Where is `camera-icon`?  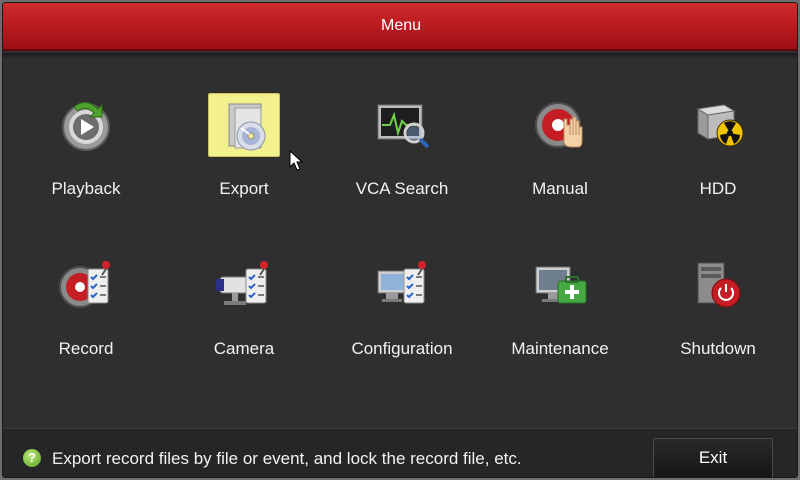 camera-icon is located at coordinates (244, 285).